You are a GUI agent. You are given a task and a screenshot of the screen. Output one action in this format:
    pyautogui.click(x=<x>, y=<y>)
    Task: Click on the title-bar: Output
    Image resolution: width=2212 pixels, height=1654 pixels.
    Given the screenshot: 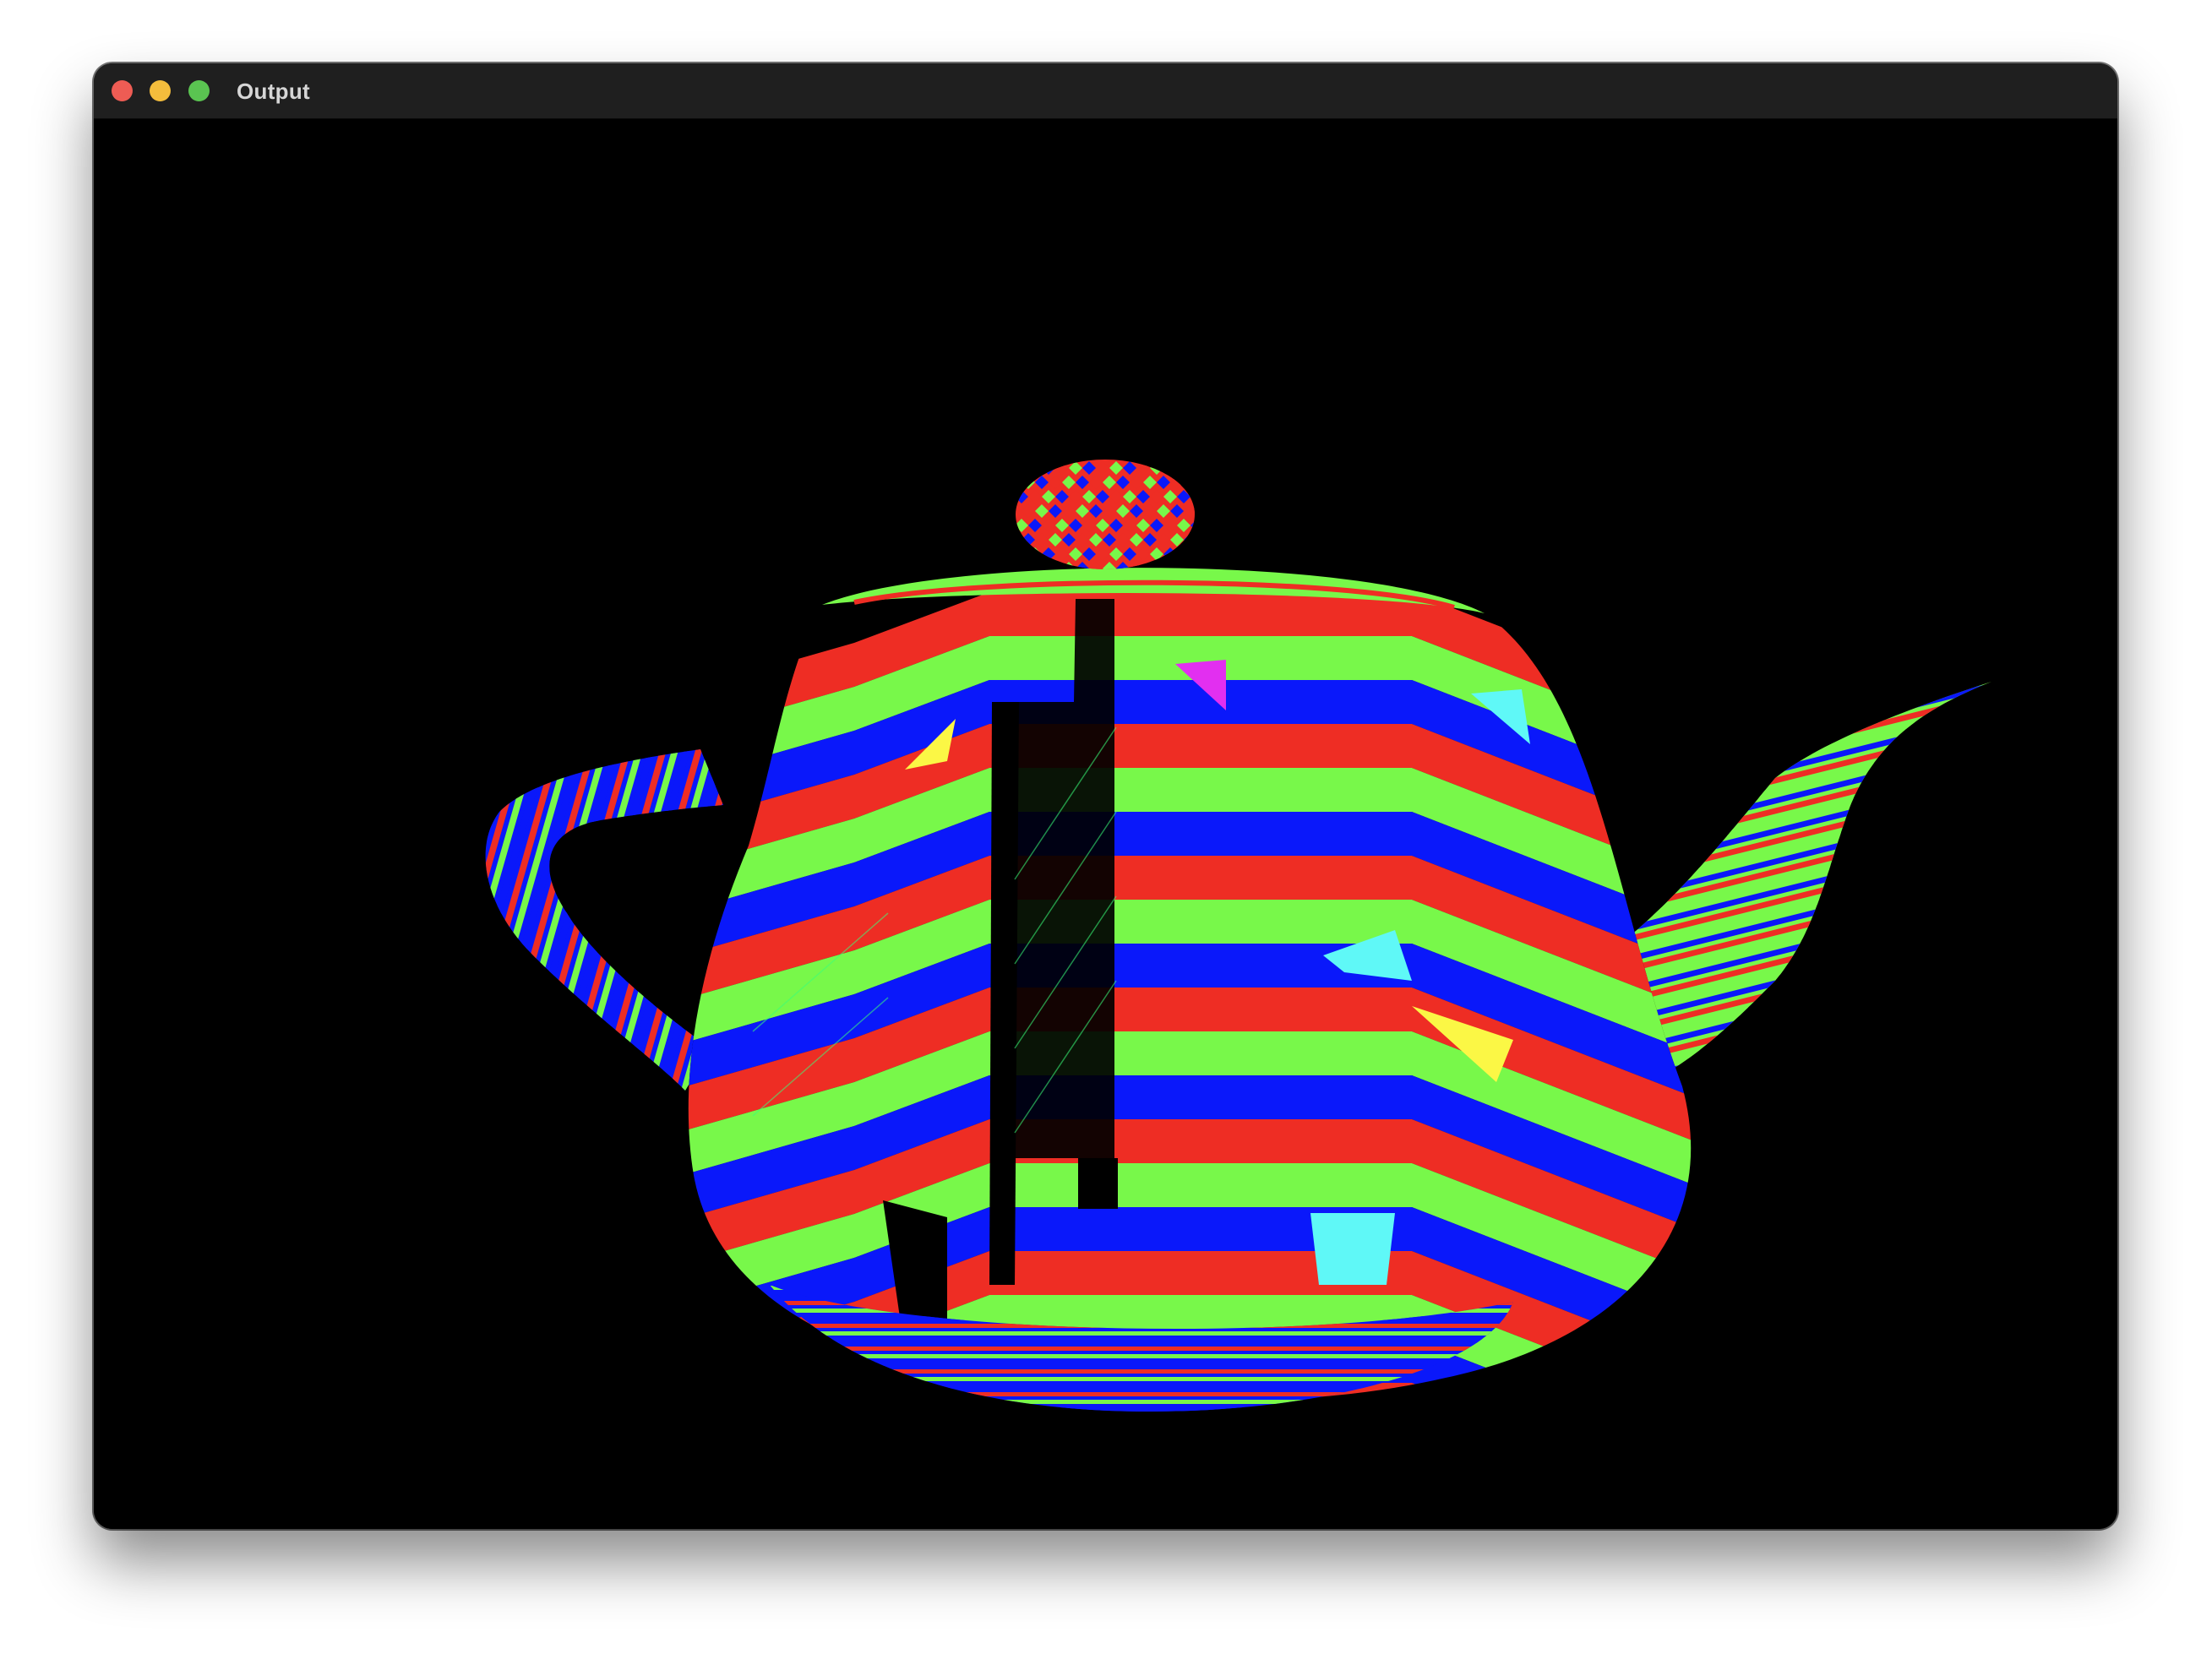 What is the action you would take?
    pyautogui.click(x=1106, y=91)
    